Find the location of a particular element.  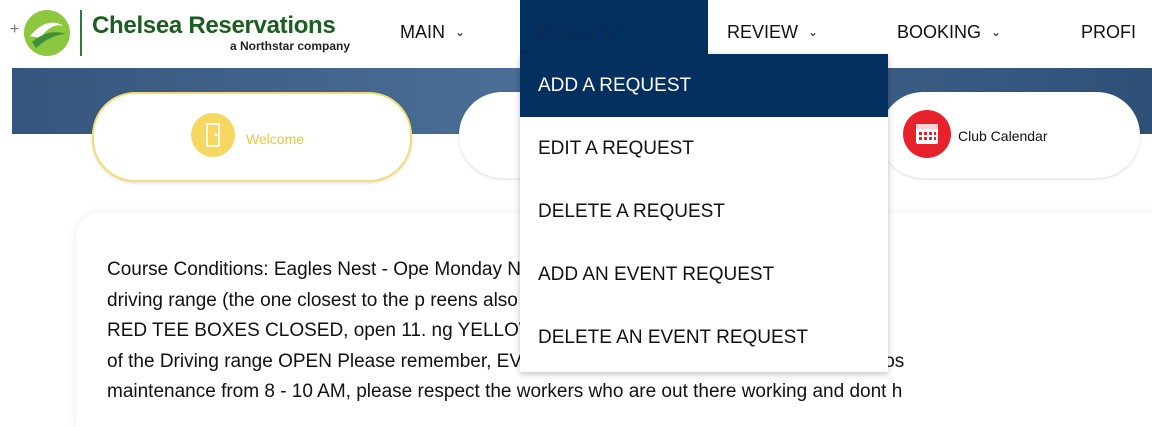

brand-title: Chelsea Reservations is located at coordinates (214, 26).